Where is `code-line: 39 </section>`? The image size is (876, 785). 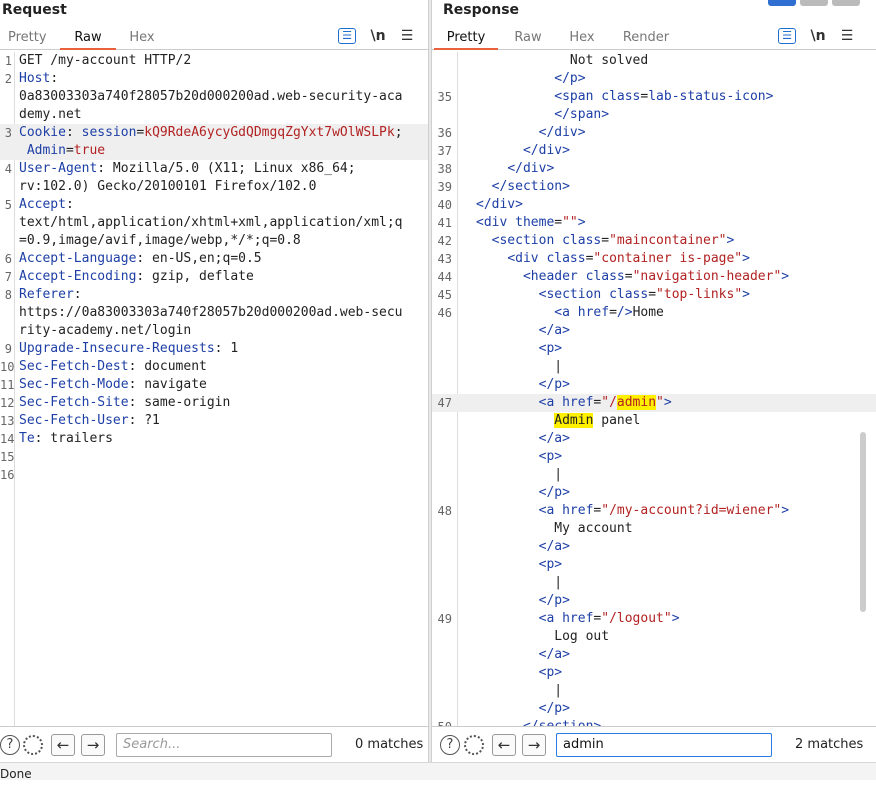 code-line: 39 </section> is located at coordinates (654, 187).